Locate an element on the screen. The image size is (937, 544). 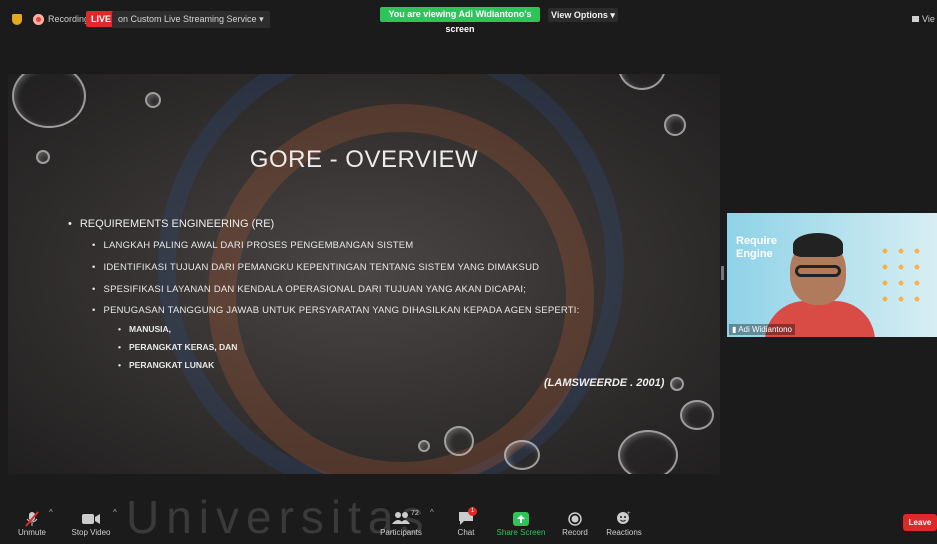
live-stream-dropdown: on Custom Live Streaming Service ▾ is located at coordinates (191, 19).